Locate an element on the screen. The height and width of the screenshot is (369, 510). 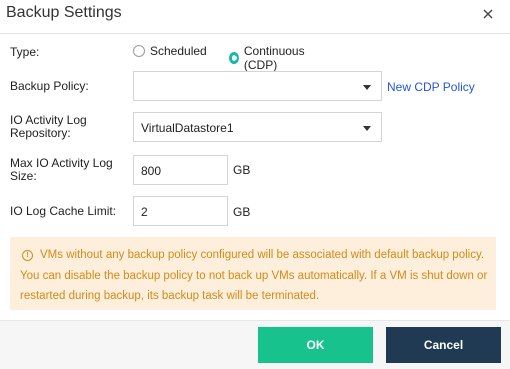
max-size-value: 800 is located at coordinates (151, 171).